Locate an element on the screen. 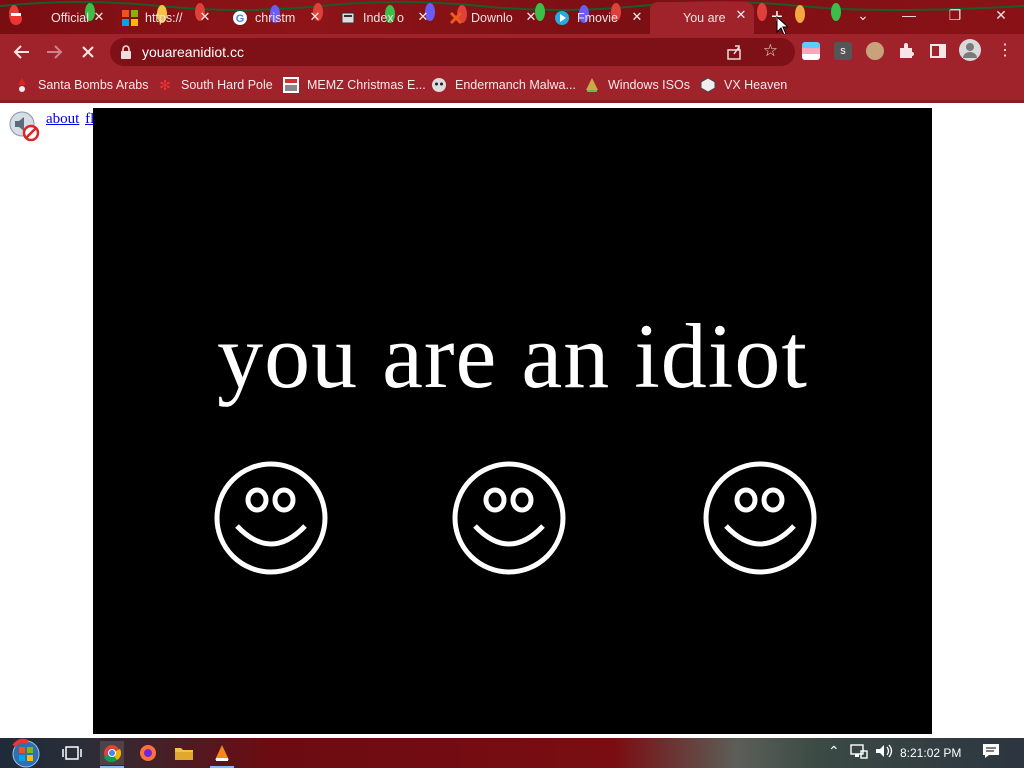 The height and width of the screenshot is (768, 1024). taskbar-clock: 8:21:02 PM is located at coordinates (930, 753).